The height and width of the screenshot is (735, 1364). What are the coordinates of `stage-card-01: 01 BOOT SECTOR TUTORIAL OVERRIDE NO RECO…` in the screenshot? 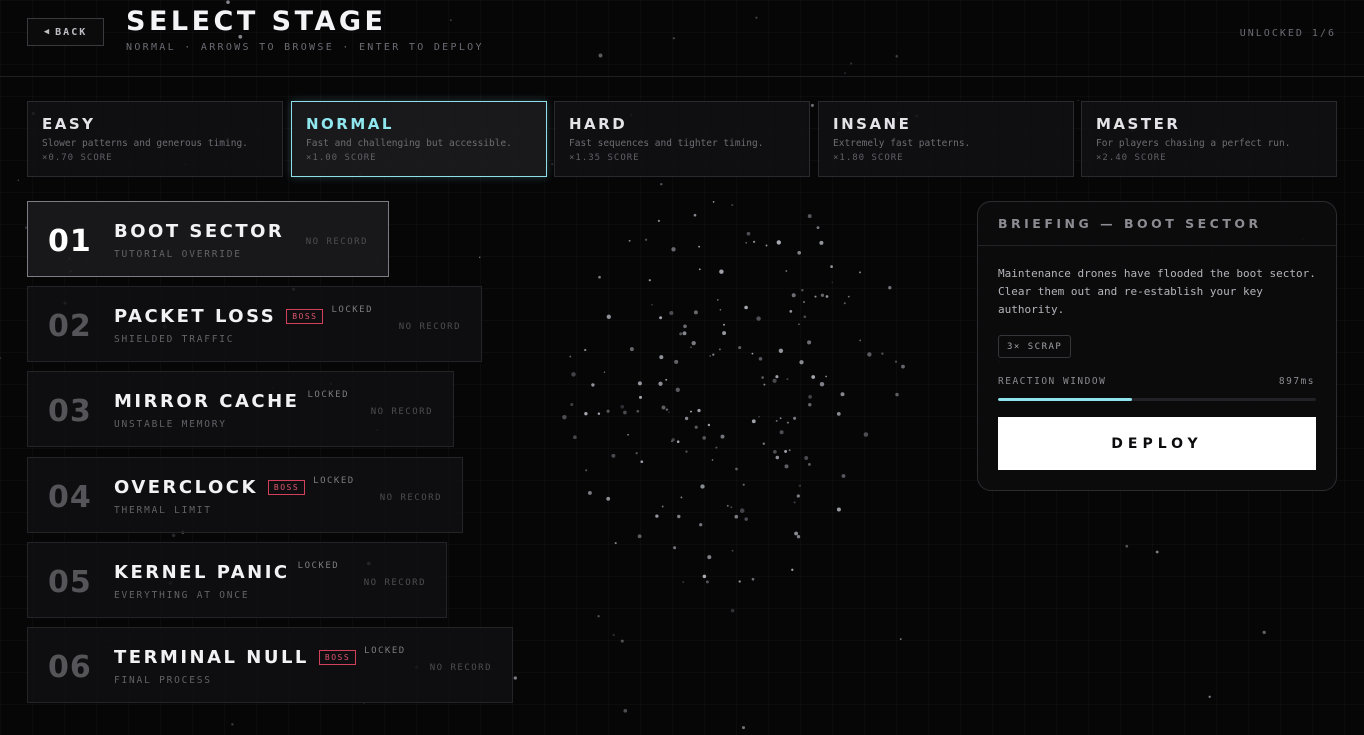 It's located at (208, 239).